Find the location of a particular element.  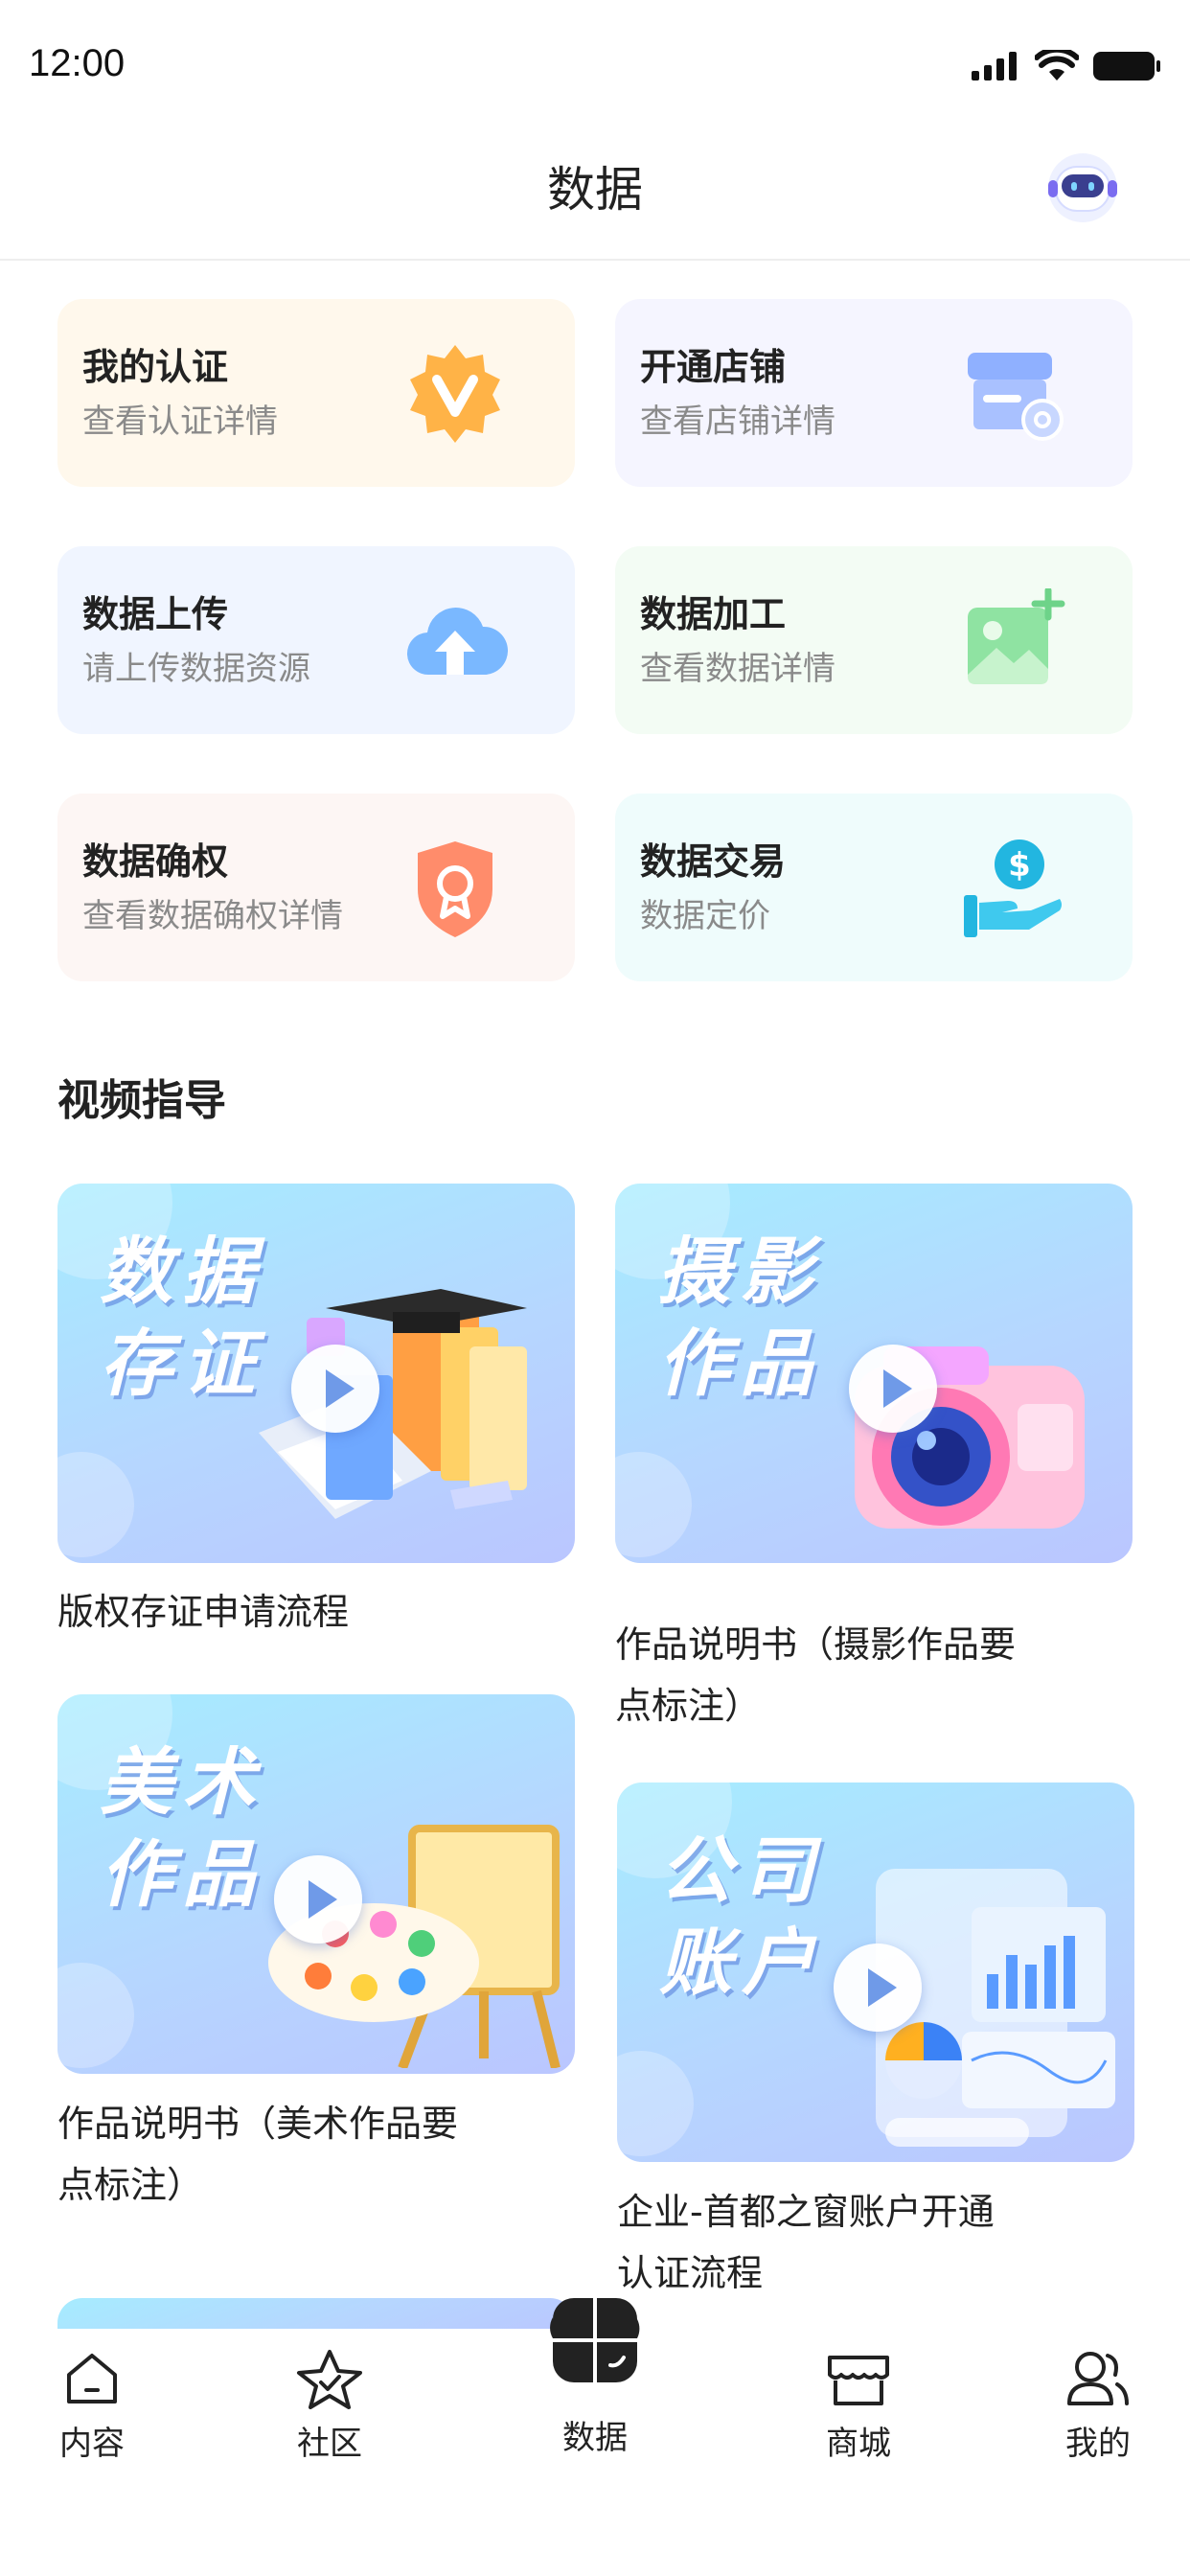

tab-community: 社区 is located at coordinates (329, 2406).